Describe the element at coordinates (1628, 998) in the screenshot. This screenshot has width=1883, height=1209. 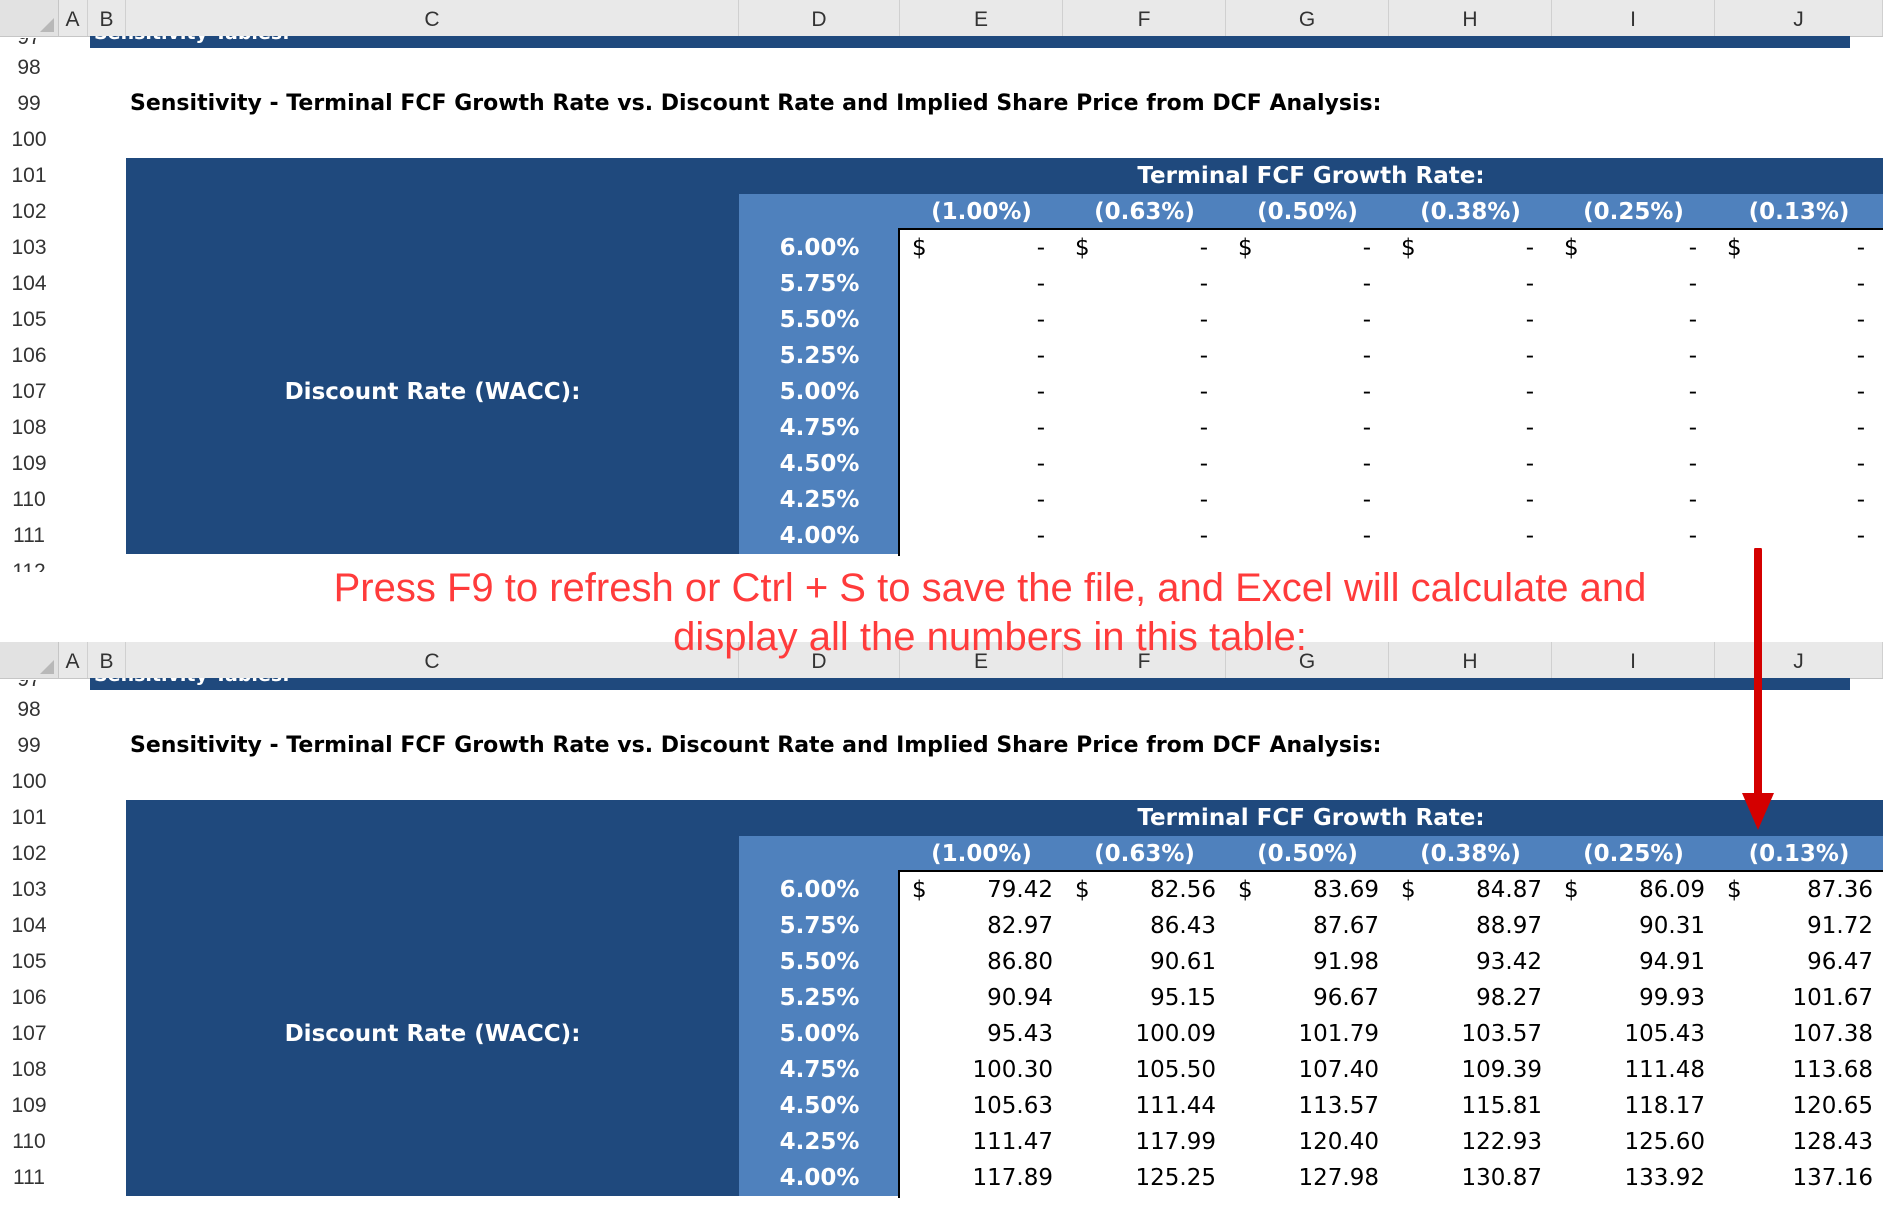
I see `share-price-cell: 99.93` at that location.